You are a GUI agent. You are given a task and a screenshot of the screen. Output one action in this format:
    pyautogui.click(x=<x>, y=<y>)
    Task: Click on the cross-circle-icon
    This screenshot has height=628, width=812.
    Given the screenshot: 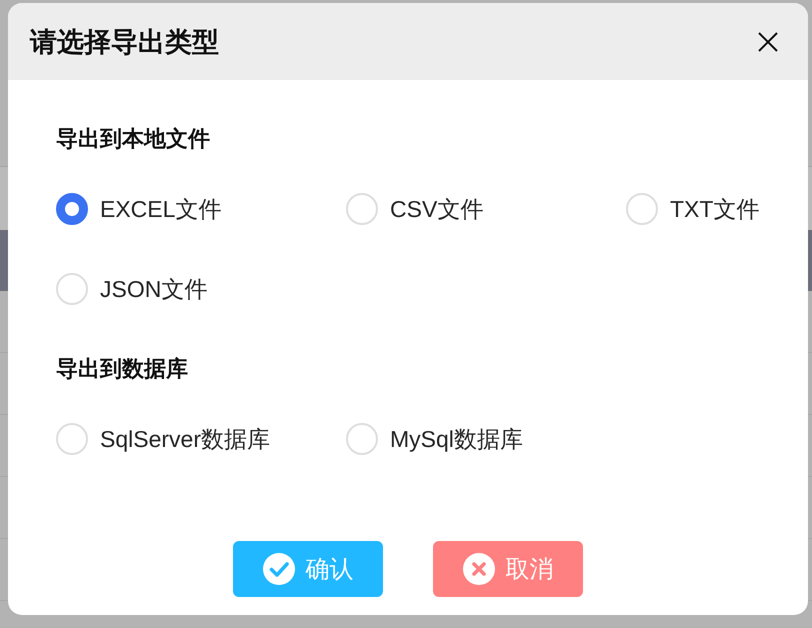 What is the action you would take?
    pyautogui.click(x=478, y=569)
    